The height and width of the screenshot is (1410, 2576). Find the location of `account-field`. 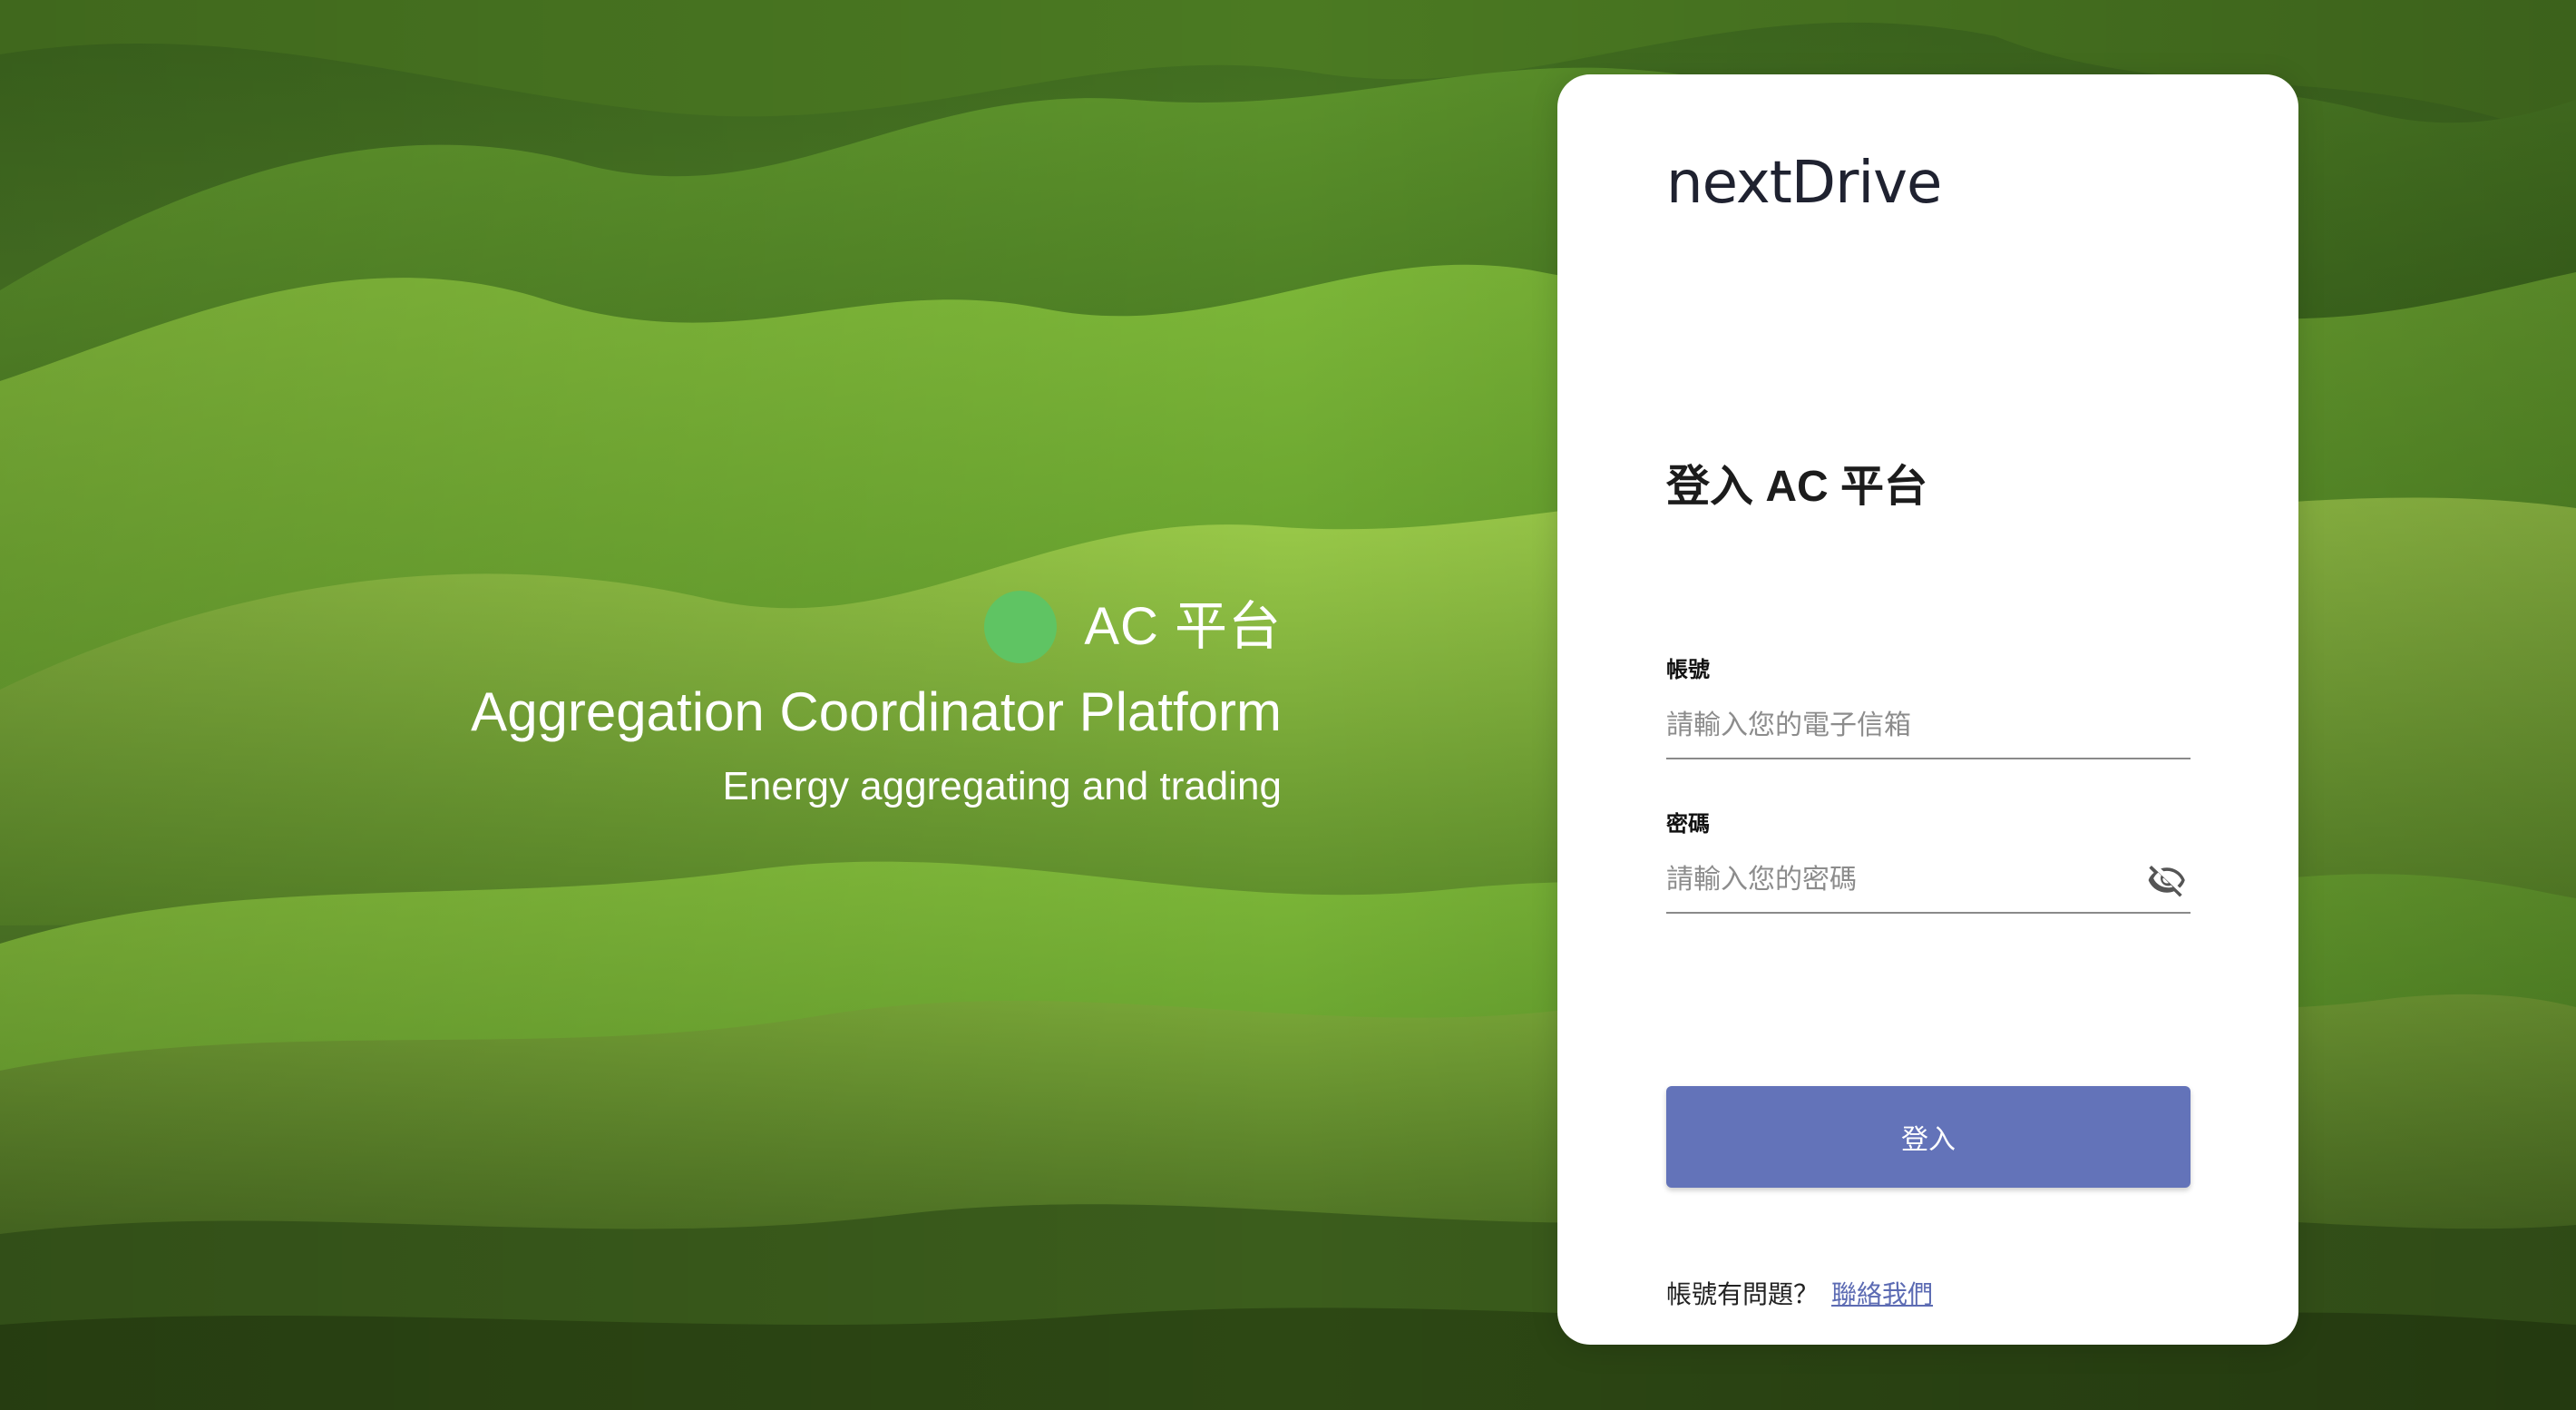

account-field is located at coordinates (1928, 726).